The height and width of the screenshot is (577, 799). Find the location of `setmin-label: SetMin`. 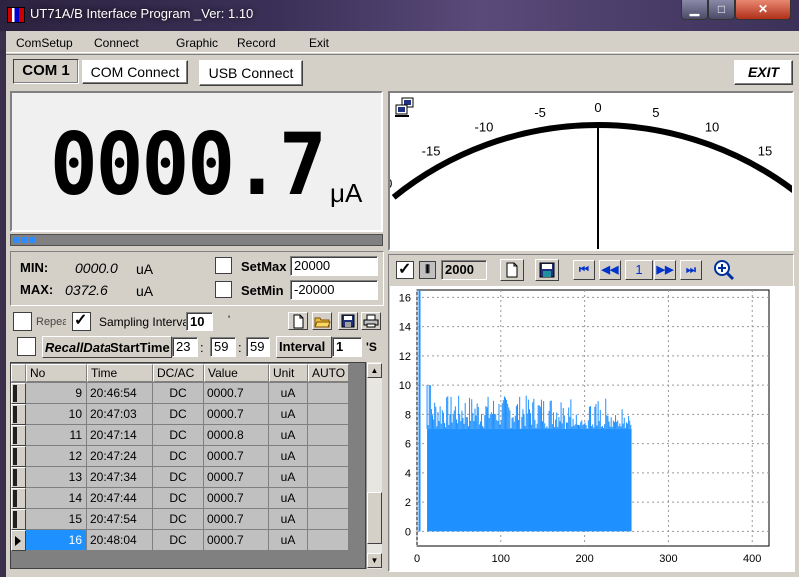

setmin-label: SetMin is located at coordinates (262, 290).